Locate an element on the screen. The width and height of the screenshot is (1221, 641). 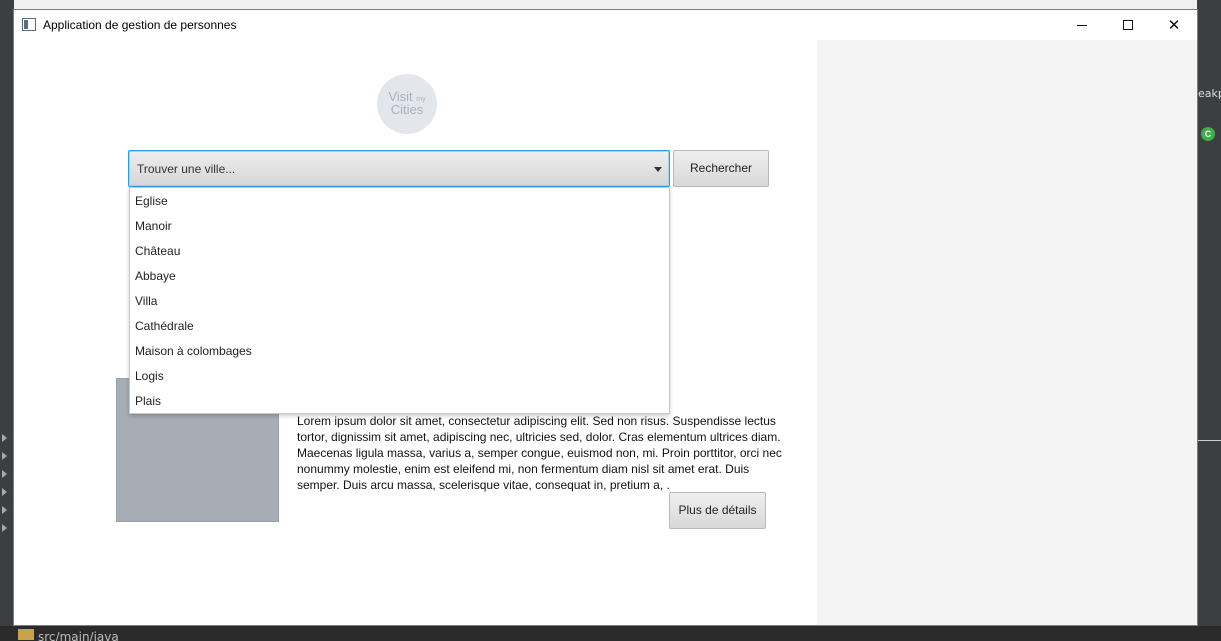
close-button: ✕ is located at coordinates (1174, 25).